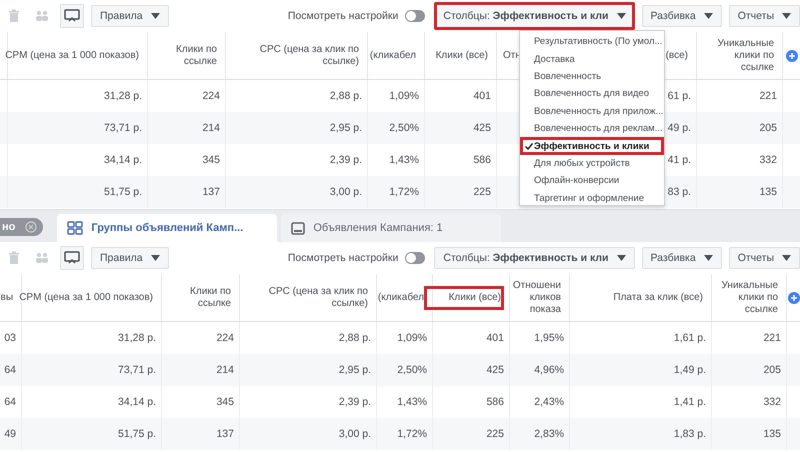  I want to click on menu-item: Эффективность и клики, so click(592, 146).